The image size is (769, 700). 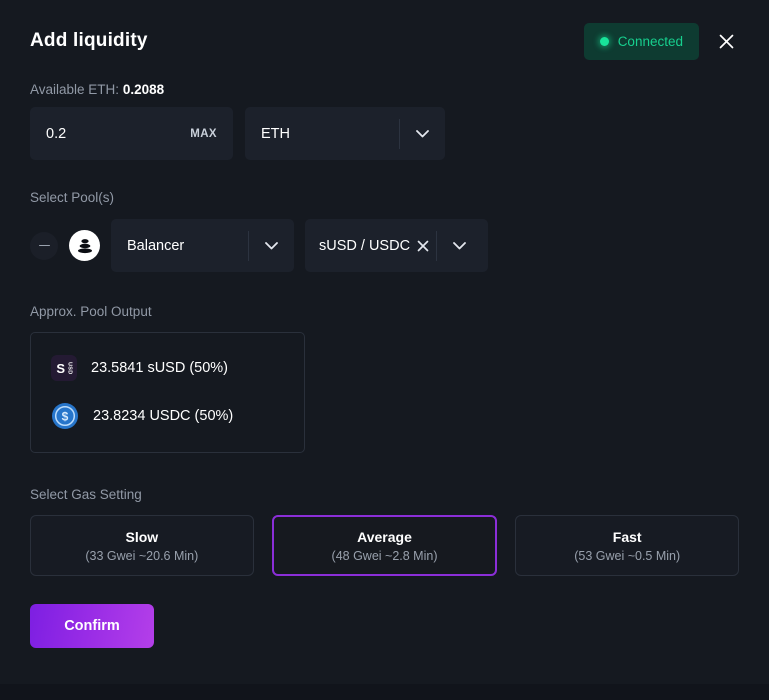 I want to click on gas-option-detail: (48 Gwei ~2.8 Min), so click(x=384, y=555).